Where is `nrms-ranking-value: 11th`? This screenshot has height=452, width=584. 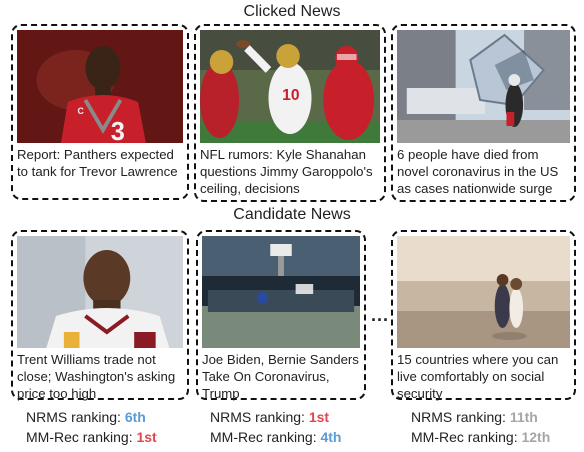 nrms-ranking-value: 11th is located at coordinates (523, 417).